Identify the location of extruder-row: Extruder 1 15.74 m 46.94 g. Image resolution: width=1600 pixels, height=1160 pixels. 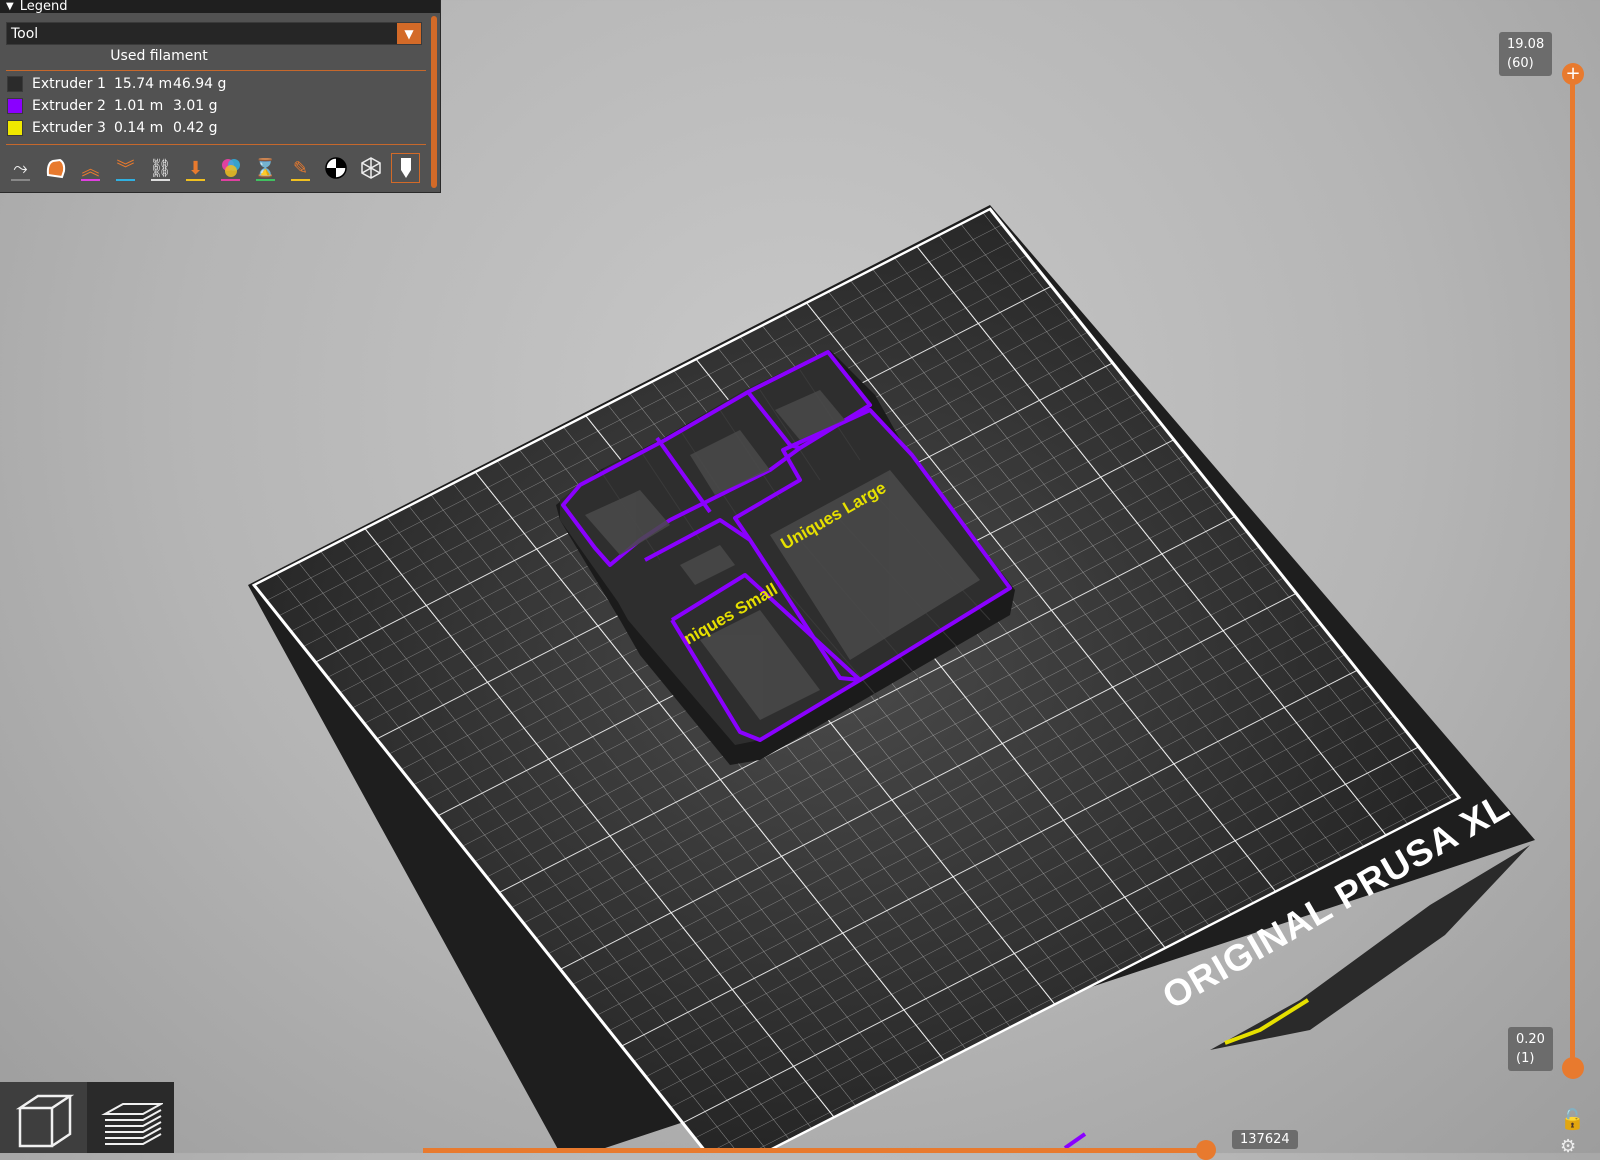
(116, 84).